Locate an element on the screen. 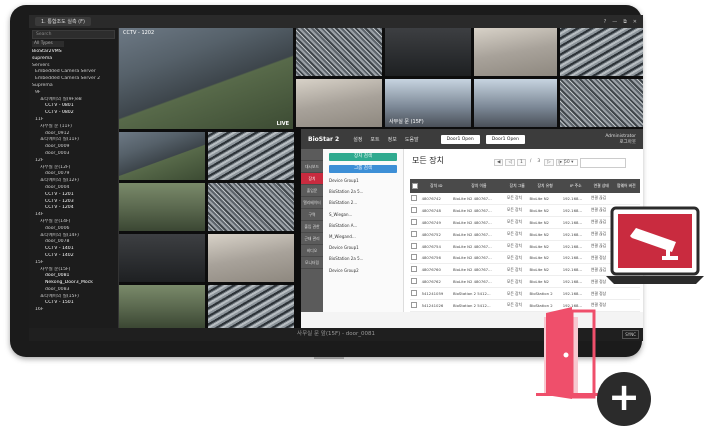 The height and width of the screenshot is (432, 706). tree-item: 포티에이의 실(12F) is located at coordinates (75, 181).